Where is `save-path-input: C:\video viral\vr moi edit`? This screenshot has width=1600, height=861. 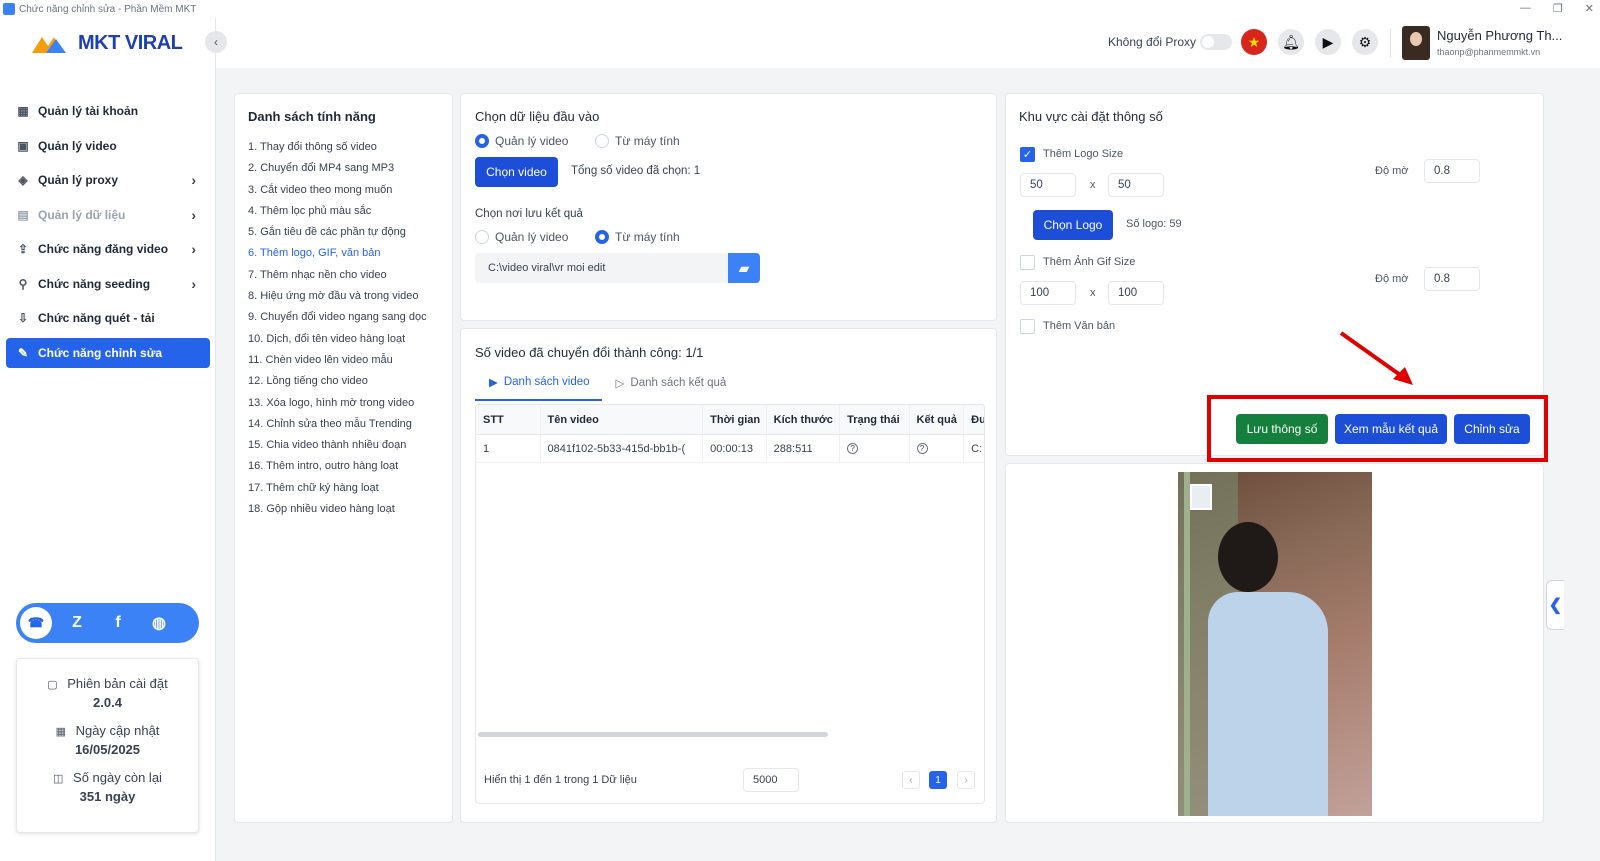 save-path-input: C:\video viral\vr moi edit is located at coordinates (601, 268).